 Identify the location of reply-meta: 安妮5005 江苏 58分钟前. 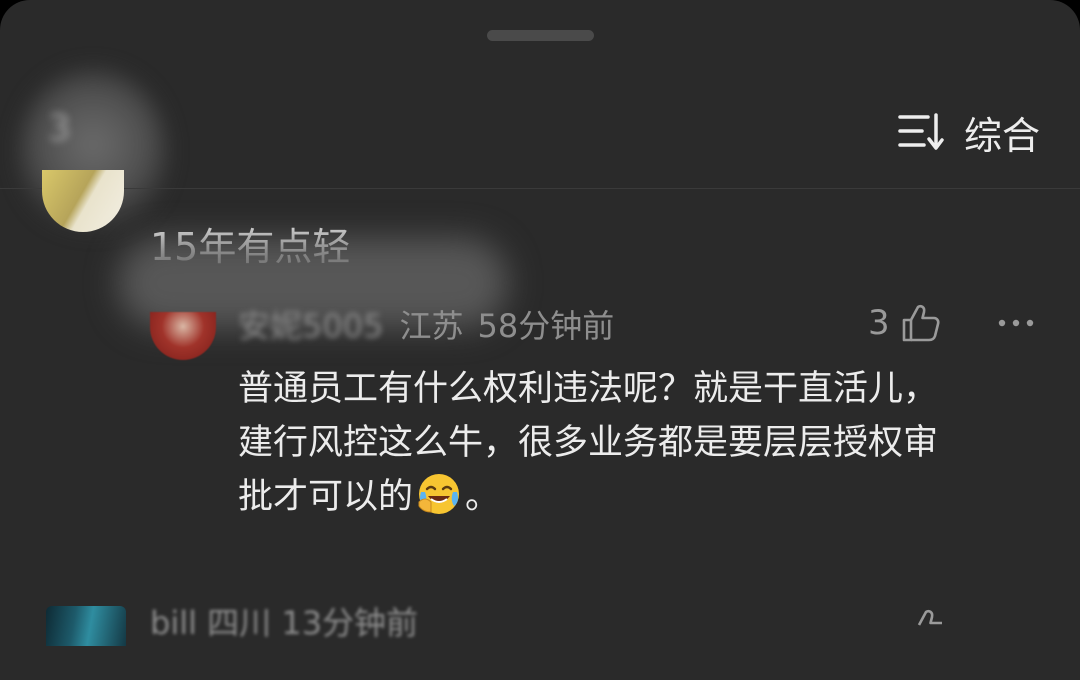
(426, 324).